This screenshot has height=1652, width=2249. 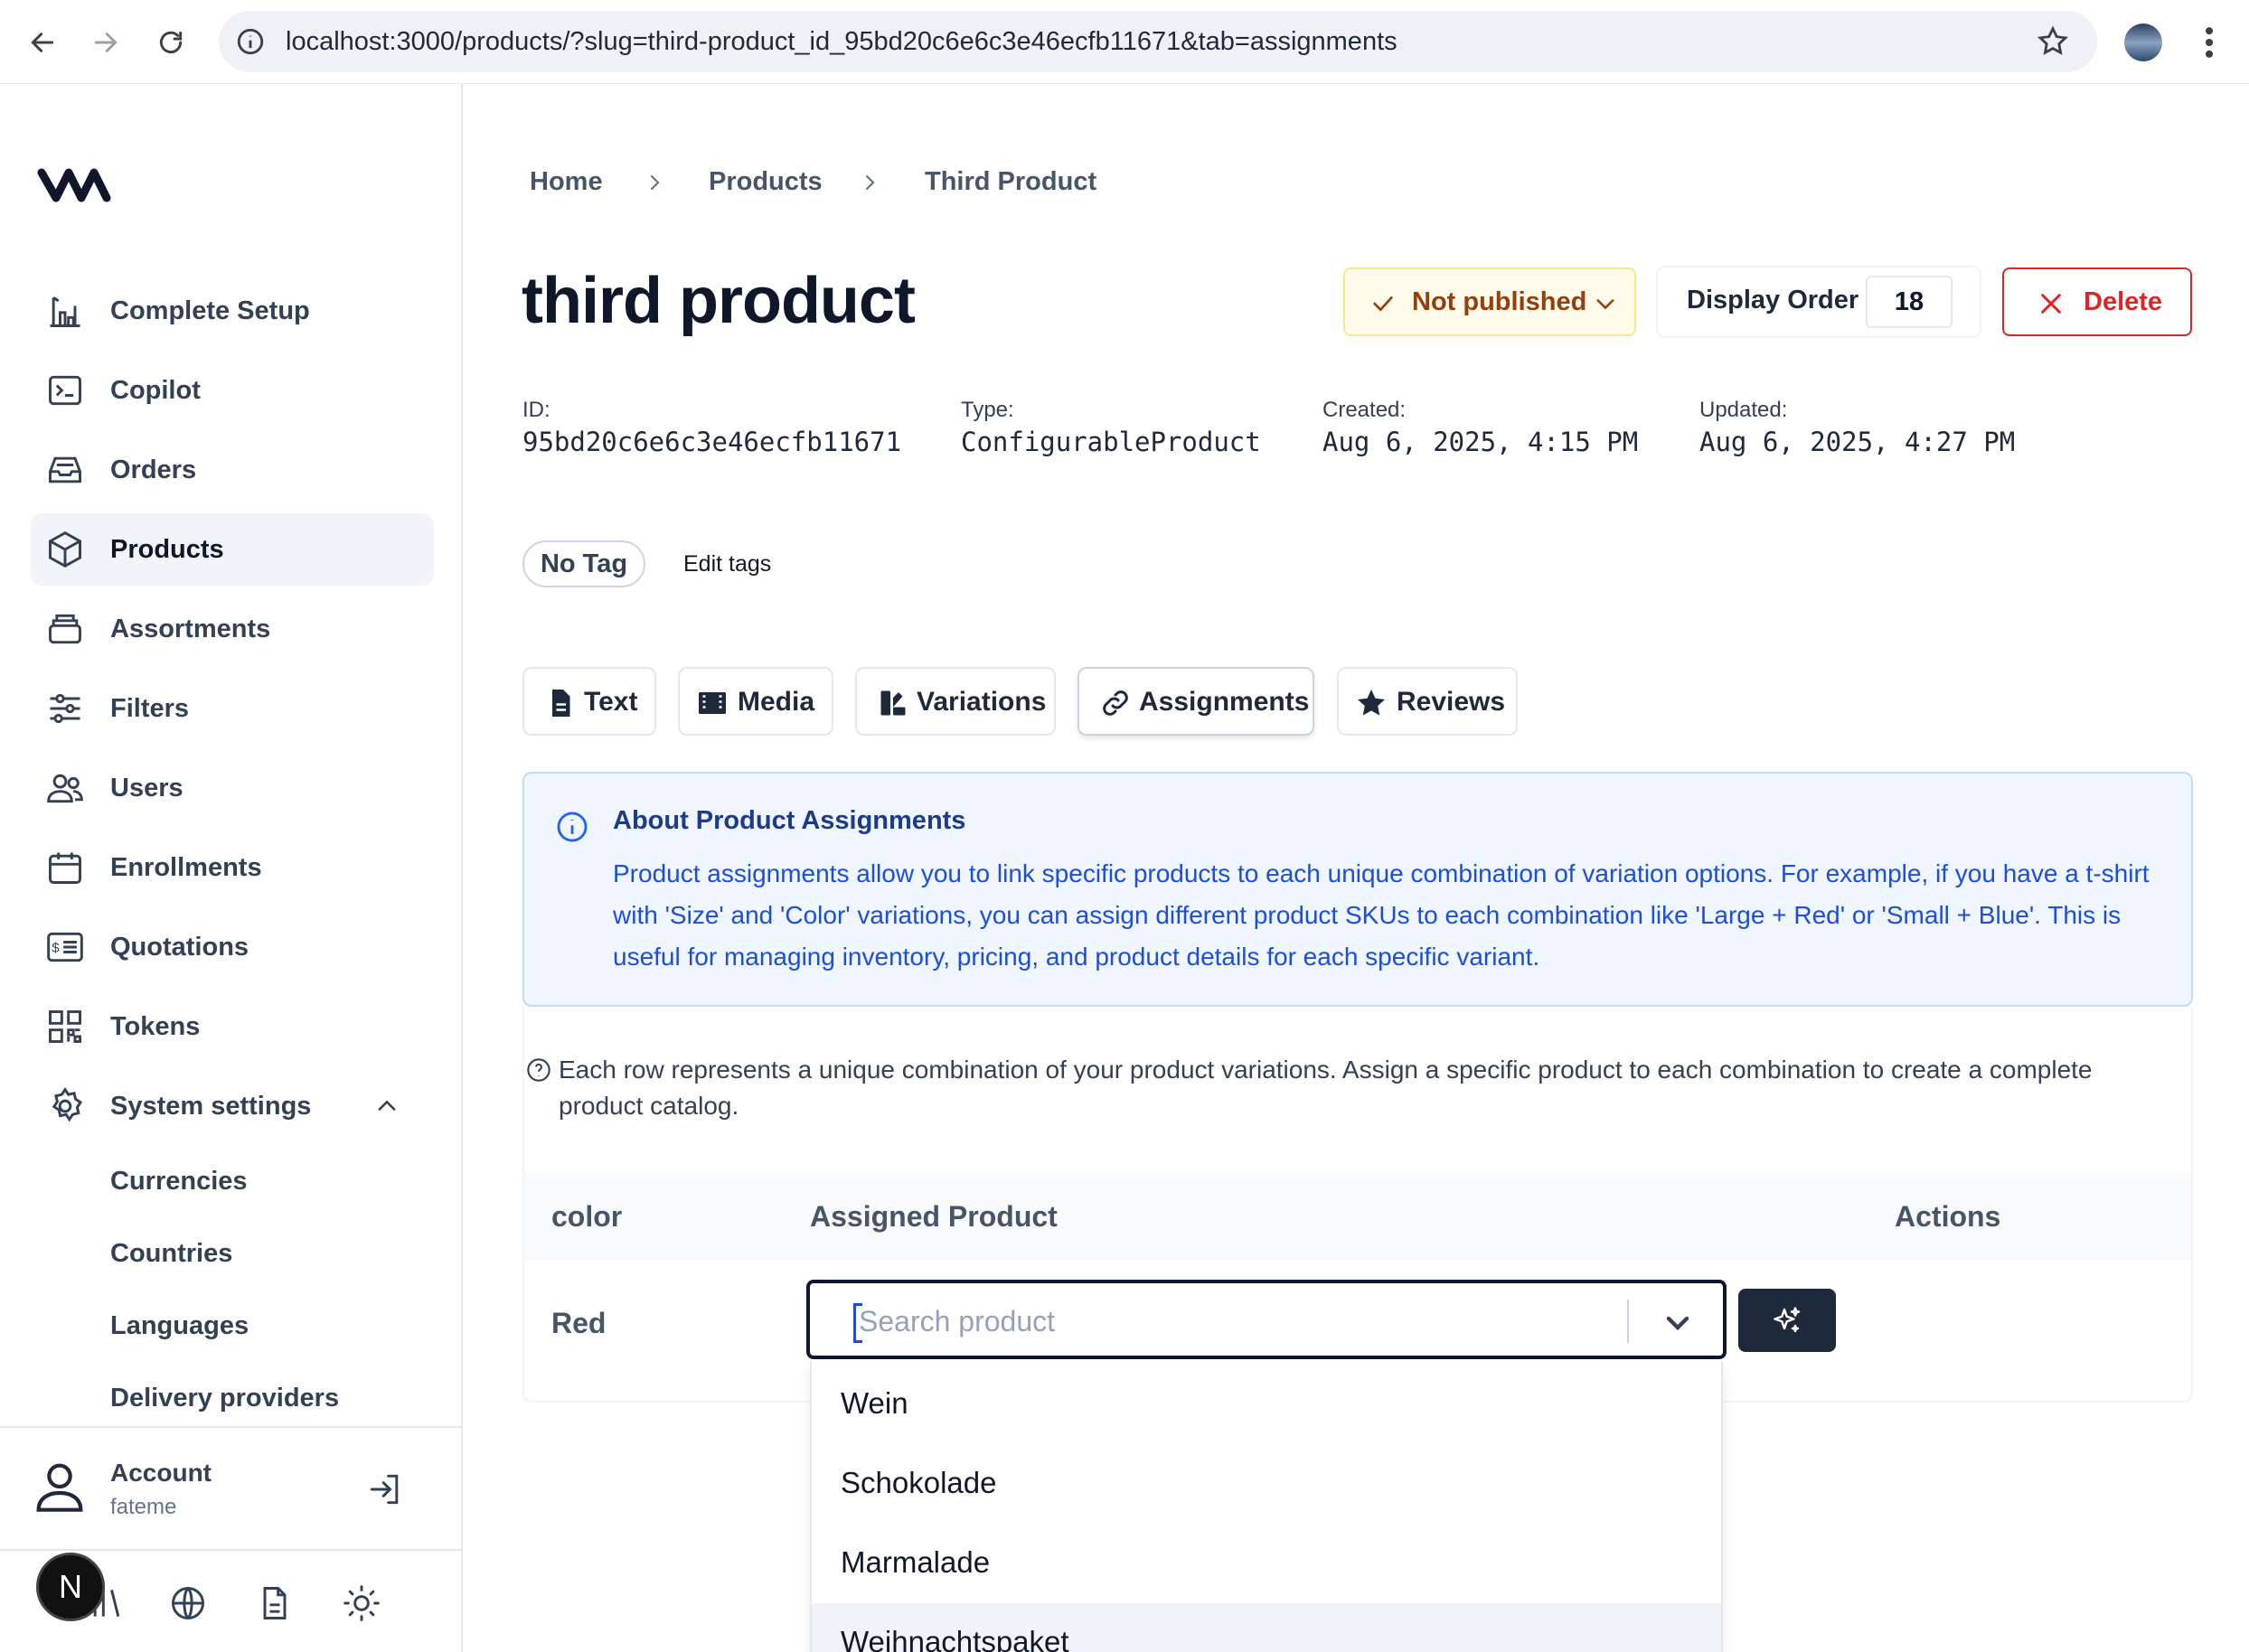 What do you see at coordinates (712, 442) in the screenshot?
I see `meta-id-value: 95bd20c6e6c3e46ecfb11671` at bounding box center [712, 442].